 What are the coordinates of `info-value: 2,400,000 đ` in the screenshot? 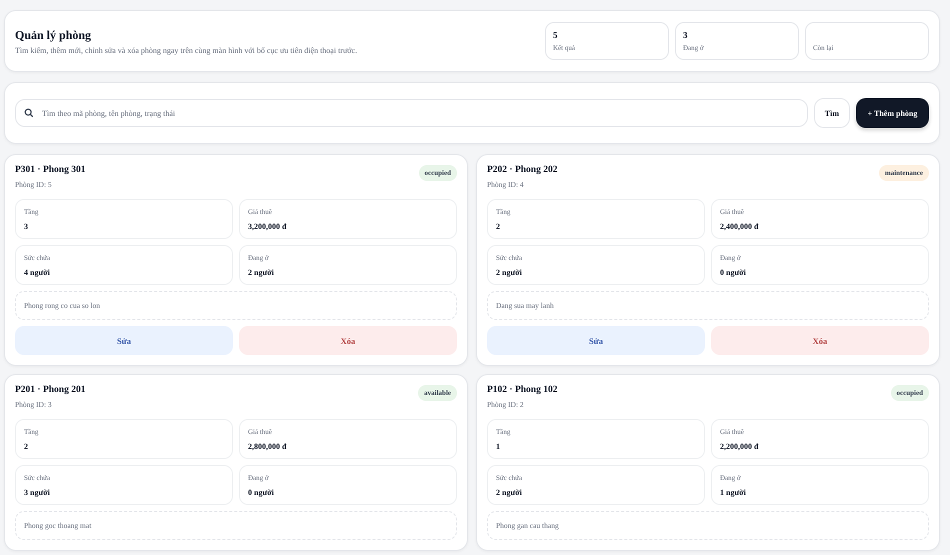 It's located at (740, 226).